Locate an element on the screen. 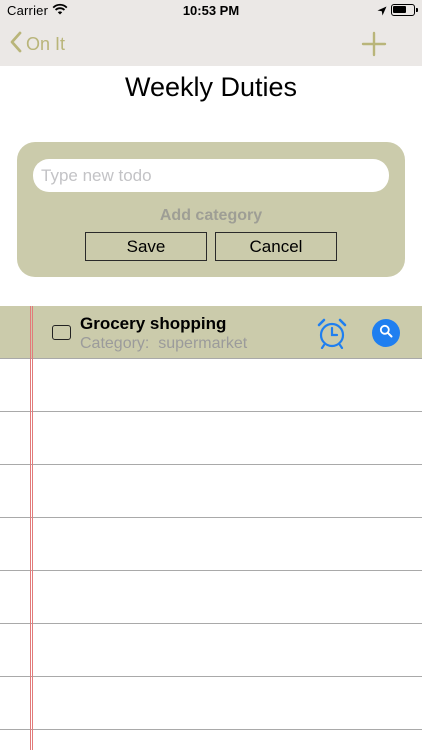 The image size is (422, 750). add-button is located at coordinates (374, 44).